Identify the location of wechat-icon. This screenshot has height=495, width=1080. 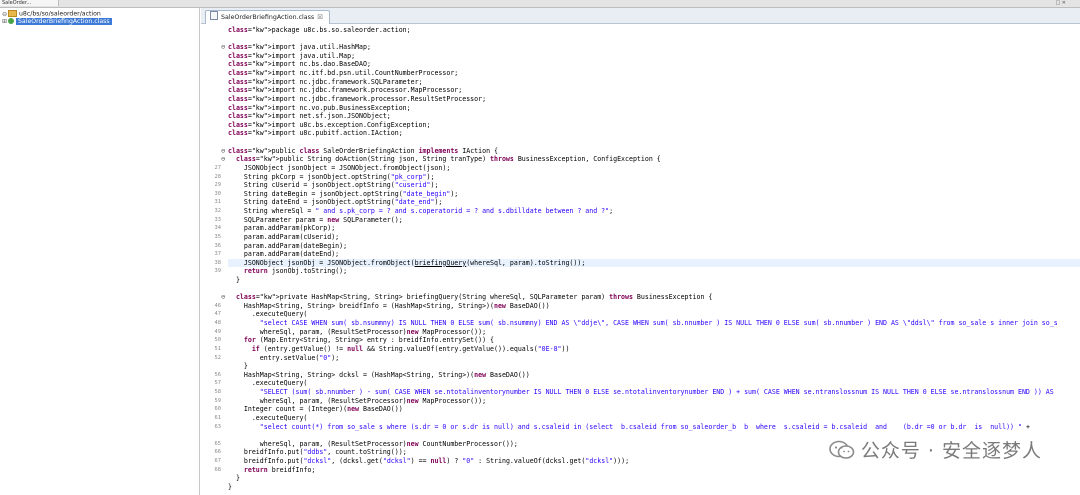
(842, 449).